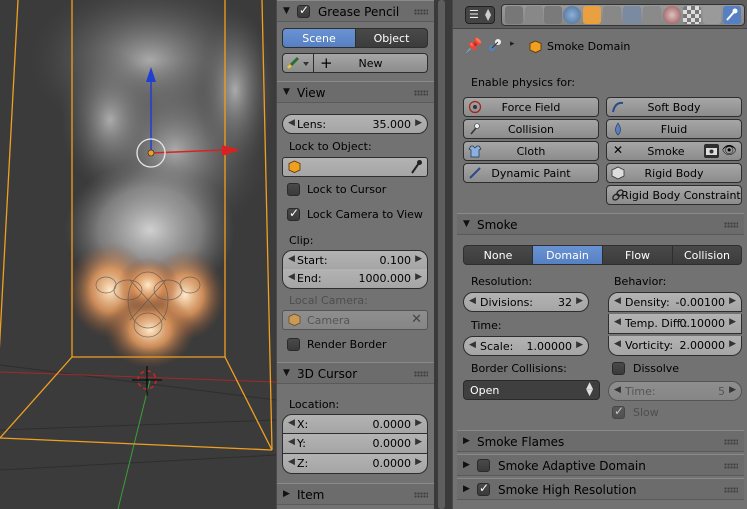  Describe the element at coordinates (298, 63) in the screenshot. I see `grease-pencil-brush-button` at that location.